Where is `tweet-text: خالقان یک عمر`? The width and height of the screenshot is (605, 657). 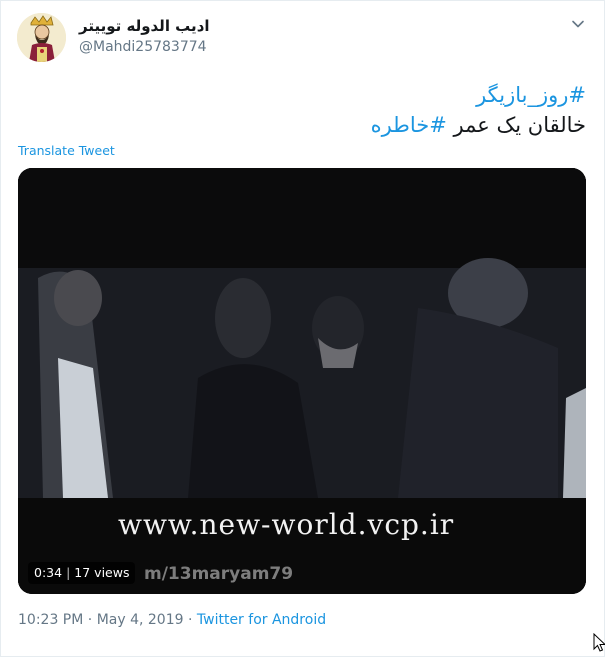
tweet-text: خالقان یک عمر is located at coordinates (516, 125).